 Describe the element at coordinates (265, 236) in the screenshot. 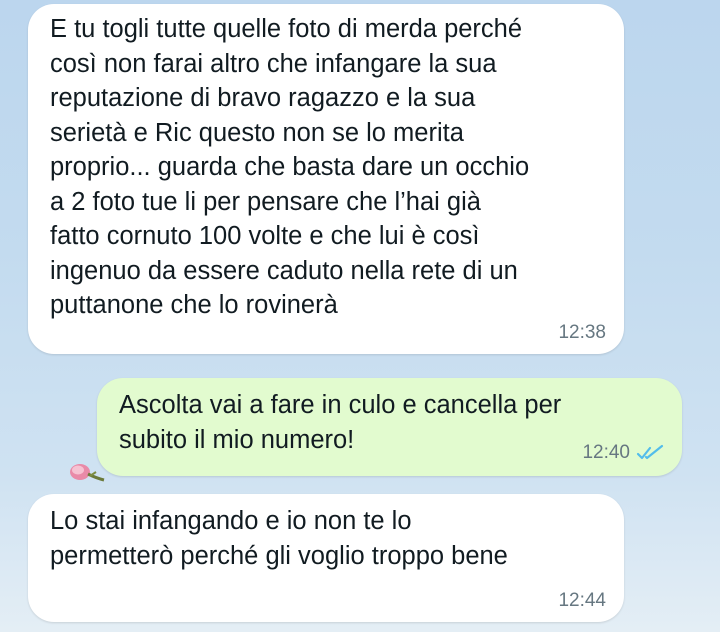

I see `message-line: fatto cornuto 100 volte e che lui è così` at that location.